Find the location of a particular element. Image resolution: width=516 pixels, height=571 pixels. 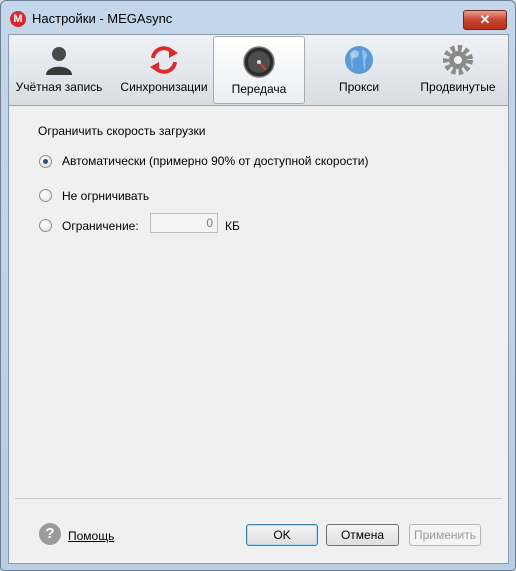

tab-proxy: Прокси is located at coordinates (359, 70).